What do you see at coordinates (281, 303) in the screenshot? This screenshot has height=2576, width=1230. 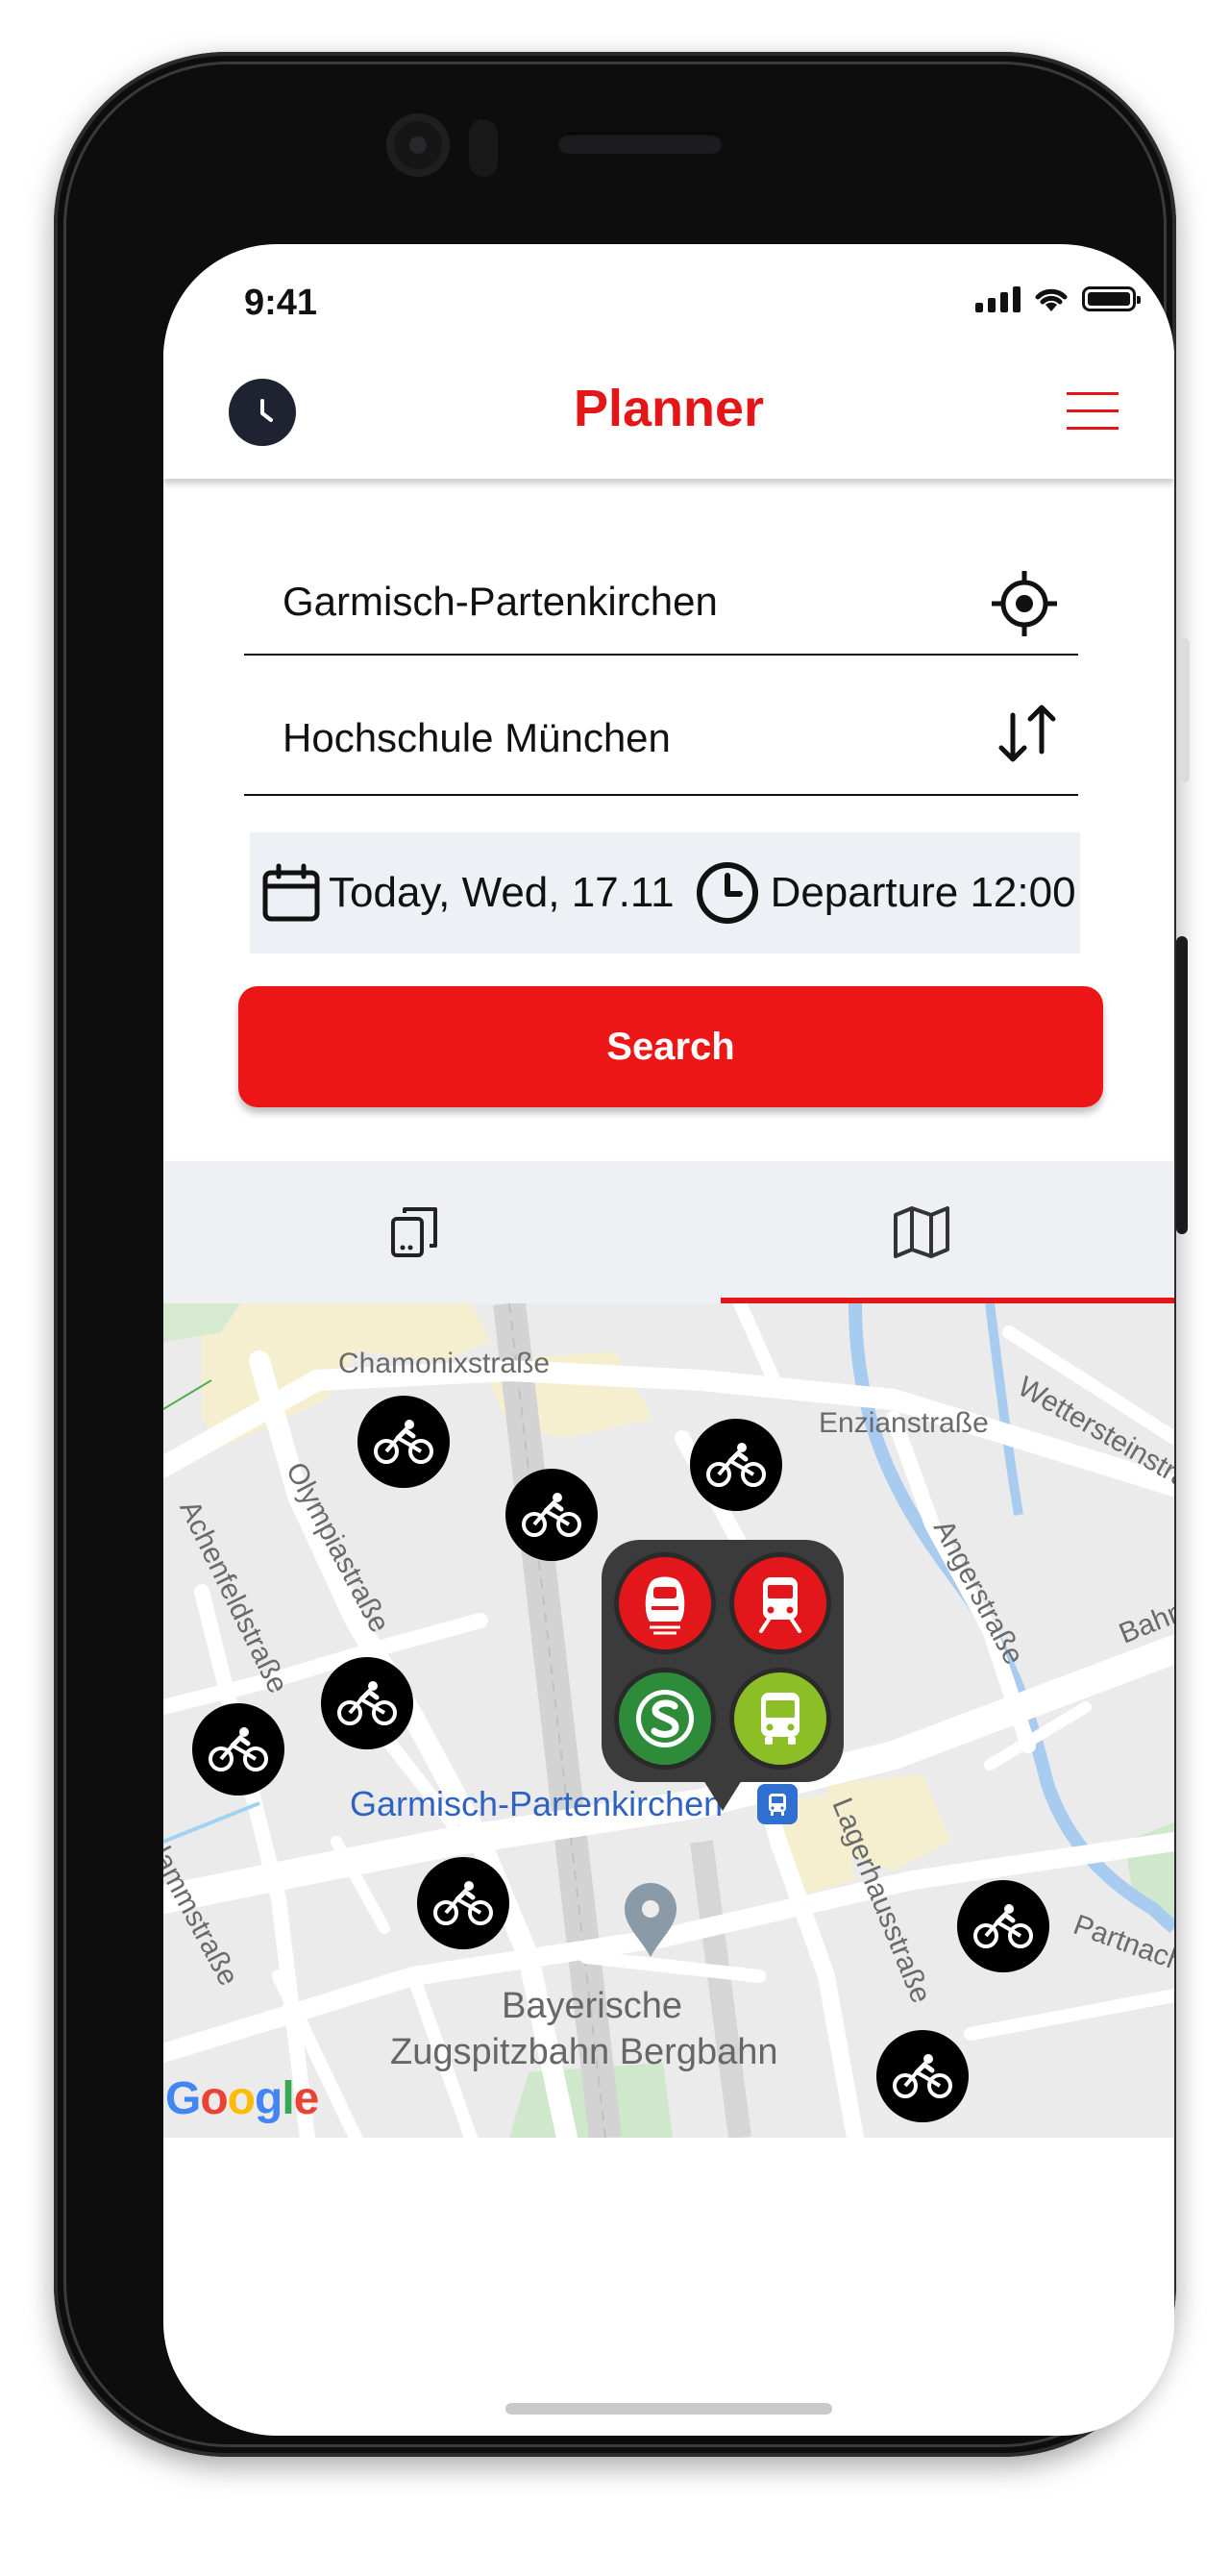 I see `status-time: 9:41` at bounding box center [281, 303].